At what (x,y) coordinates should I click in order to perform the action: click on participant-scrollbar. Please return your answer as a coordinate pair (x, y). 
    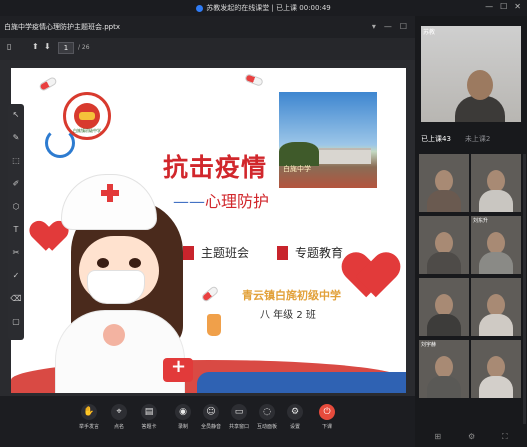
    Looking at the image, I should click on (524, 289).